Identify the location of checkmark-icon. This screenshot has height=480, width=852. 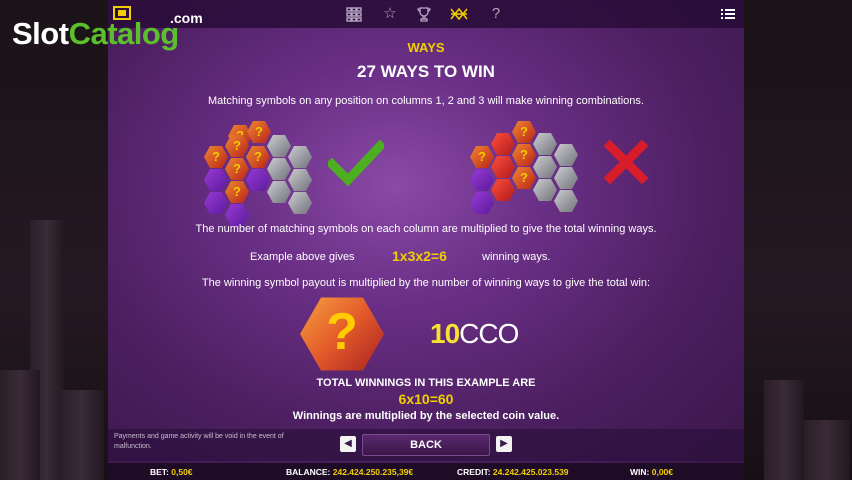
(356, 163).